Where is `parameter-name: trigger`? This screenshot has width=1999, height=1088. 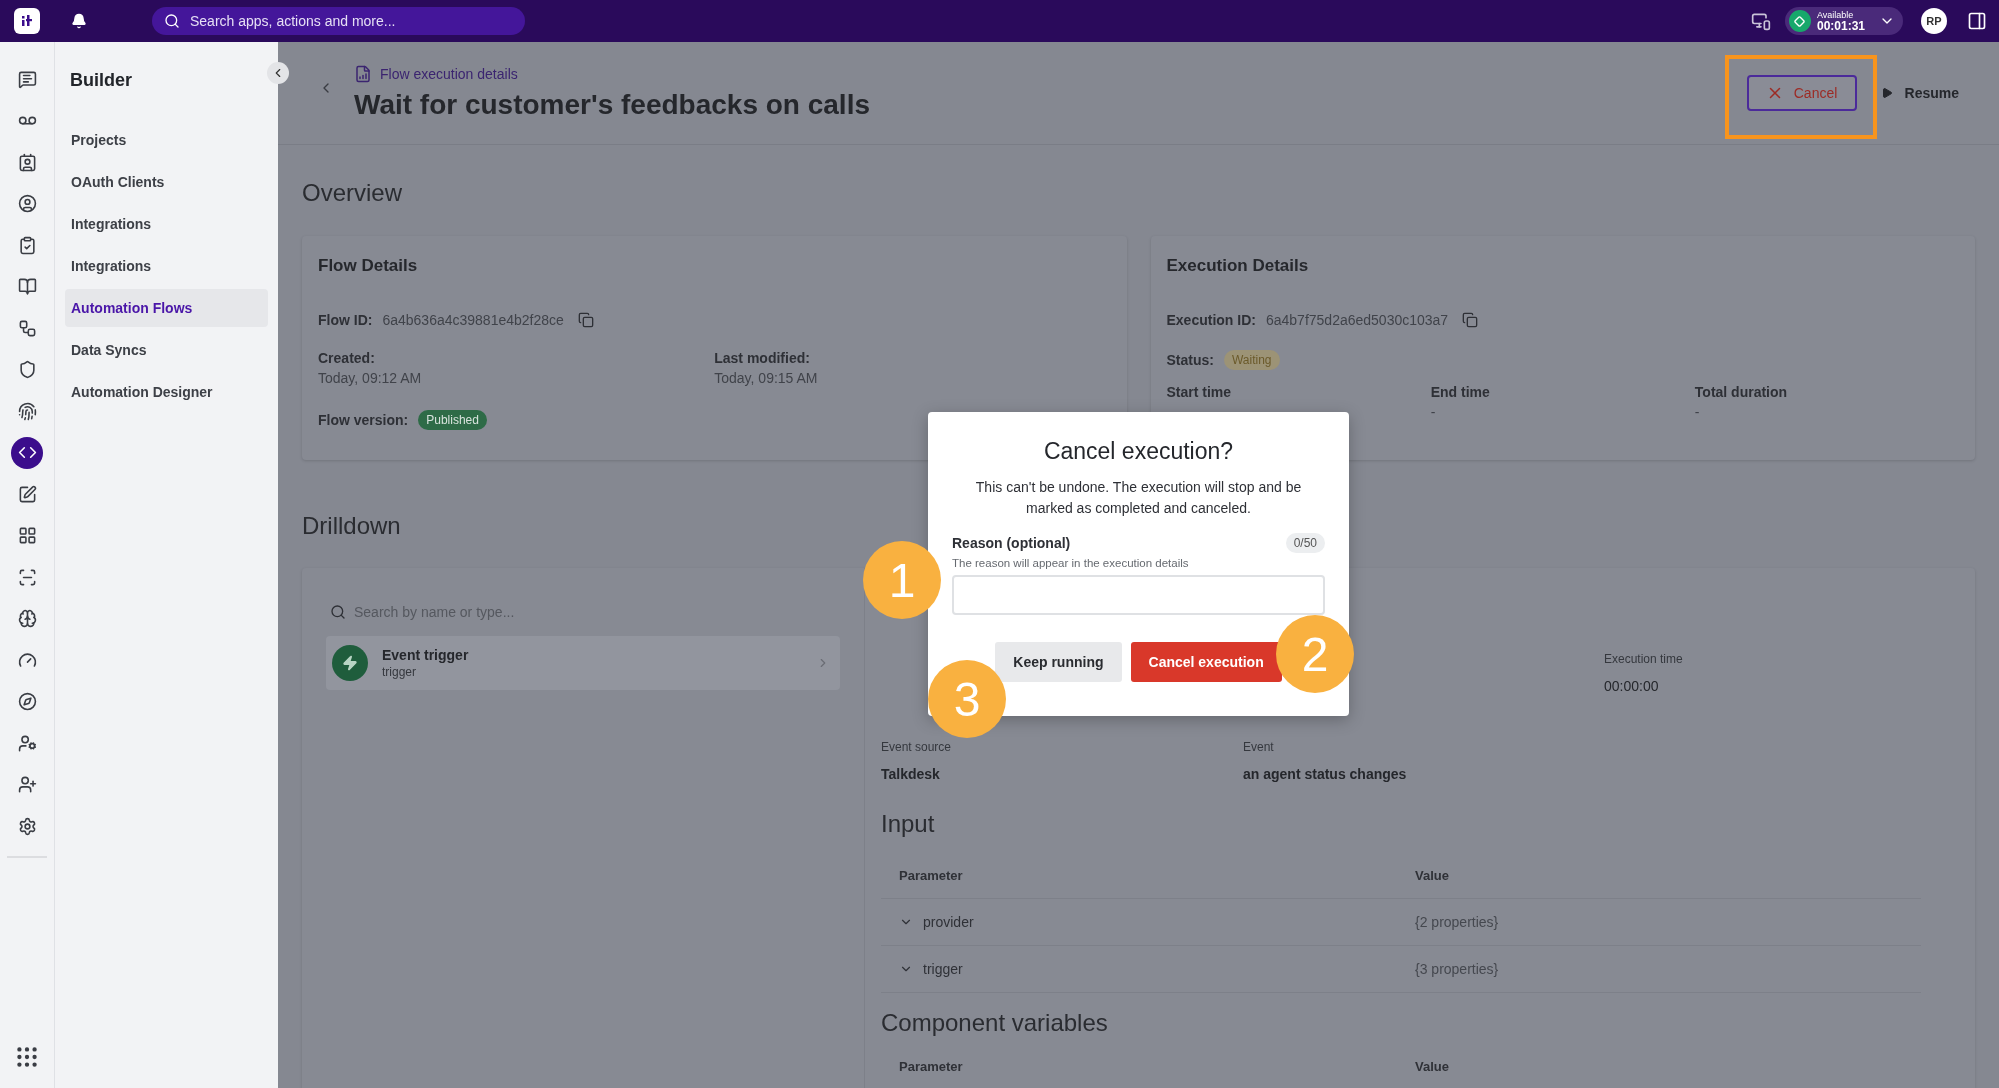
parameter-name: trigger is located at coordinates (943, 969).